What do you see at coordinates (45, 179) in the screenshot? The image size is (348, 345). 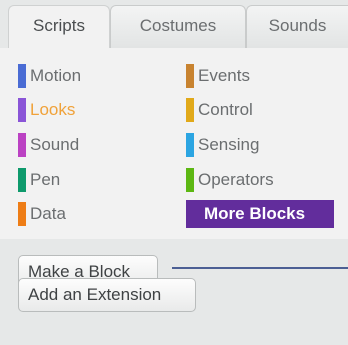 I see `category-label: Pen` at bounding box center [45, 179].